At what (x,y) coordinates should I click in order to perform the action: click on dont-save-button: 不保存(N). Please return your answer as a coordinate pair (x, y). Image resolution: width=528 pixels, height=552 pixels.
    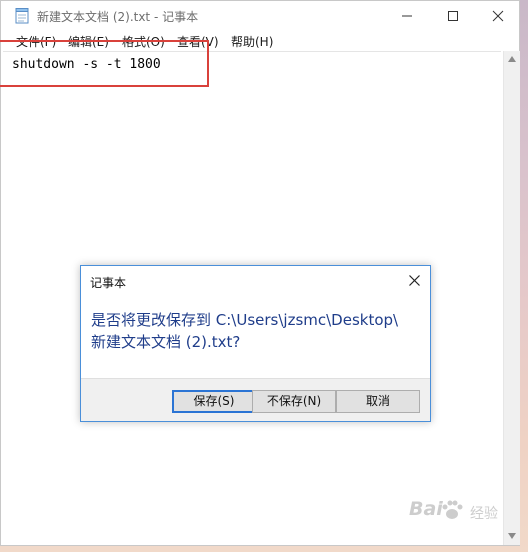
    Looking at the image, I should click on (294, 401).